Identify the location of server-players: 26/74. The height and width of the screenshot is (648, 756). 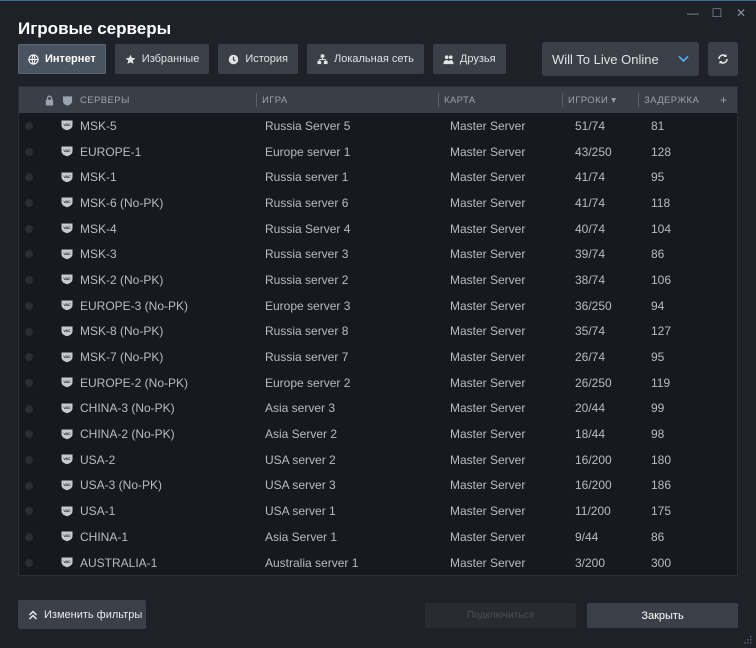
(590, 357).